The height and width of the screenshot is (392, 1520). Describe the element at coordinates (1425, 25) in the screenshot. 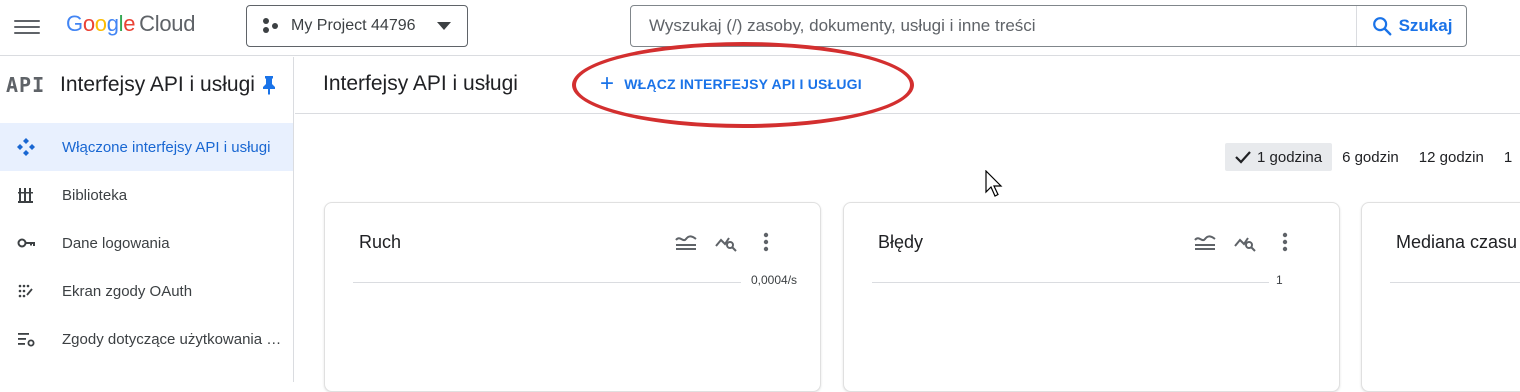

I see `search-button-label: Szukaj` at that location.